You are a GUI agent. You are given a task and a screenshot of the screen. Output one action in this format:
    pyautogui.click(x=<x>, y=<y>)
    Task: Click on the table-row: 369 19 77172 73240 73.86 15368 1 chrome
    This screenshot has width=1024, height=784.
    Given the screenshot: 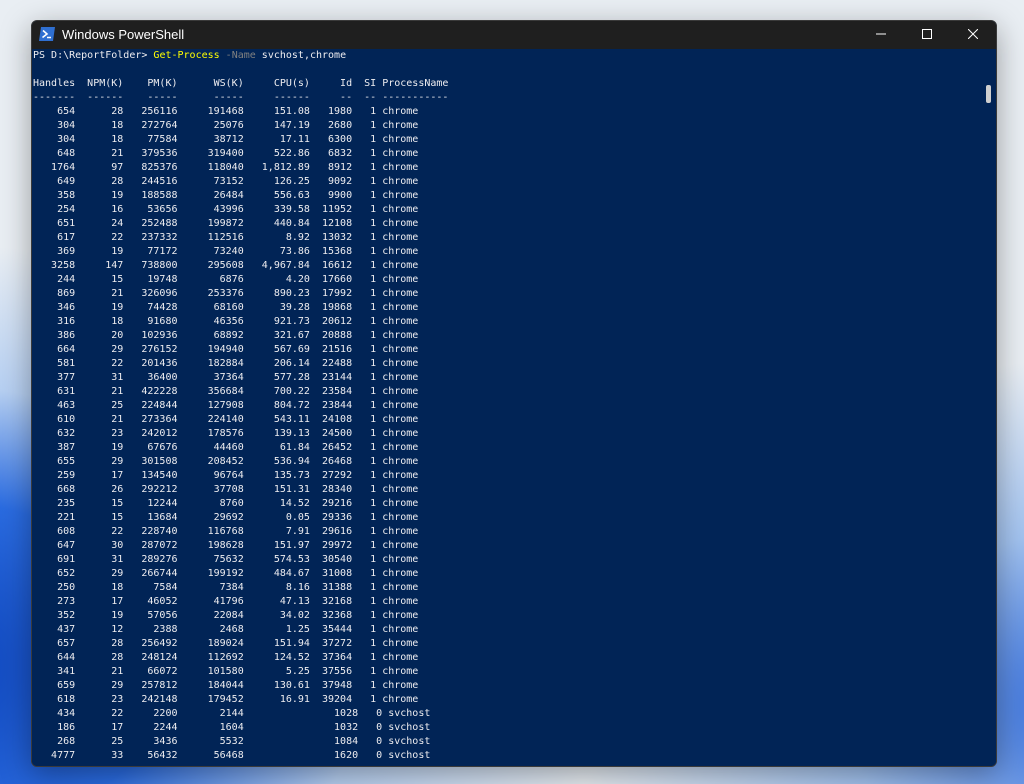 What is the action you would take?
    pyautogui.click(x=226, y=251)
    